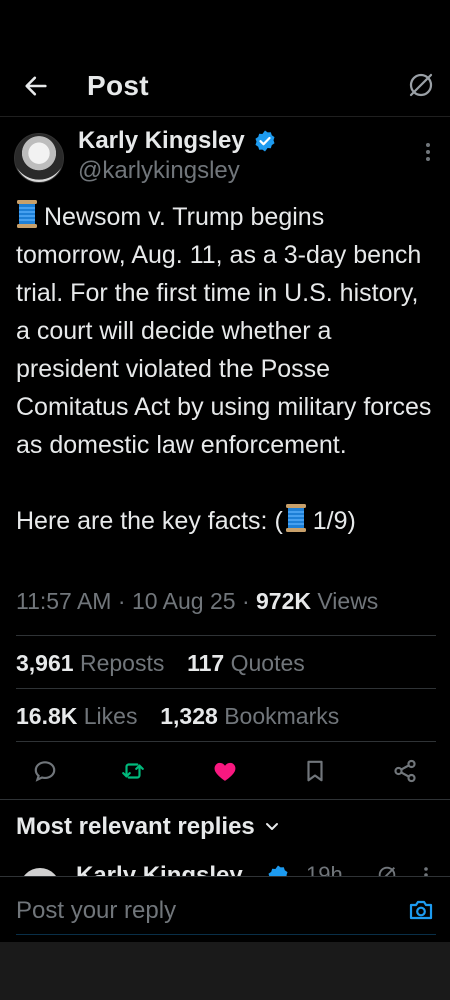 This screenshot has height=1000, width=450. Describe the element at coordinates (206, 663) in the screenshot. I see `quotes-count: 117` at that location.